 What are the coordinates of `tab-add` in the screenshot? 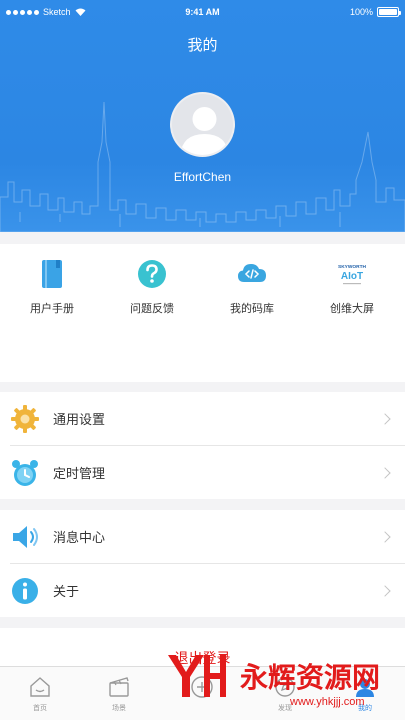 It's located at (202, 689).